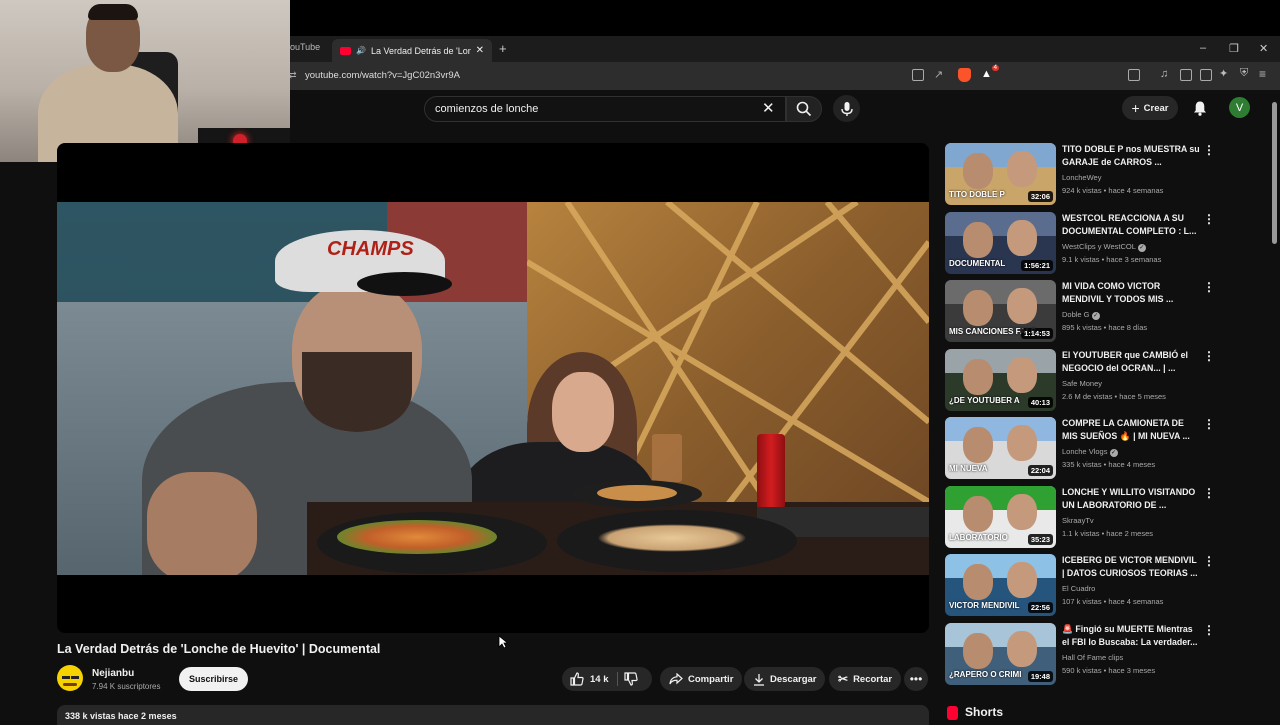 The height and width of the screenshot is (725, 1280). Describe the element at coordinates (1200, 110) in the screenshot. I see `notifications-button` at that location.